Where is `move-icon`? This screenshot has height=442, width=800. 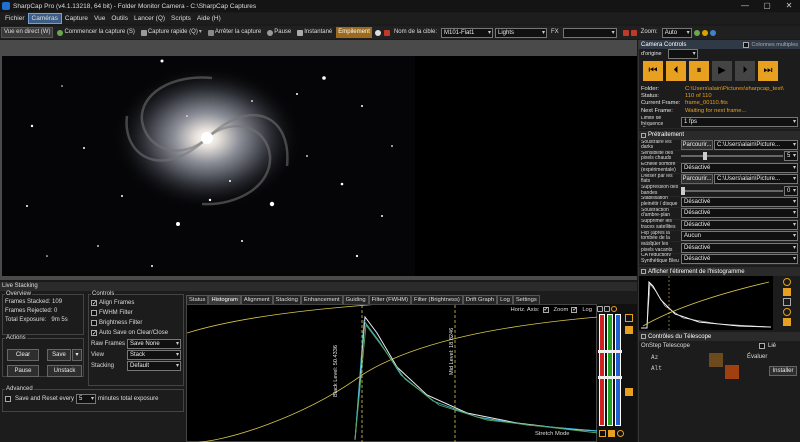
move-icon is located at coordinates (602, 433).